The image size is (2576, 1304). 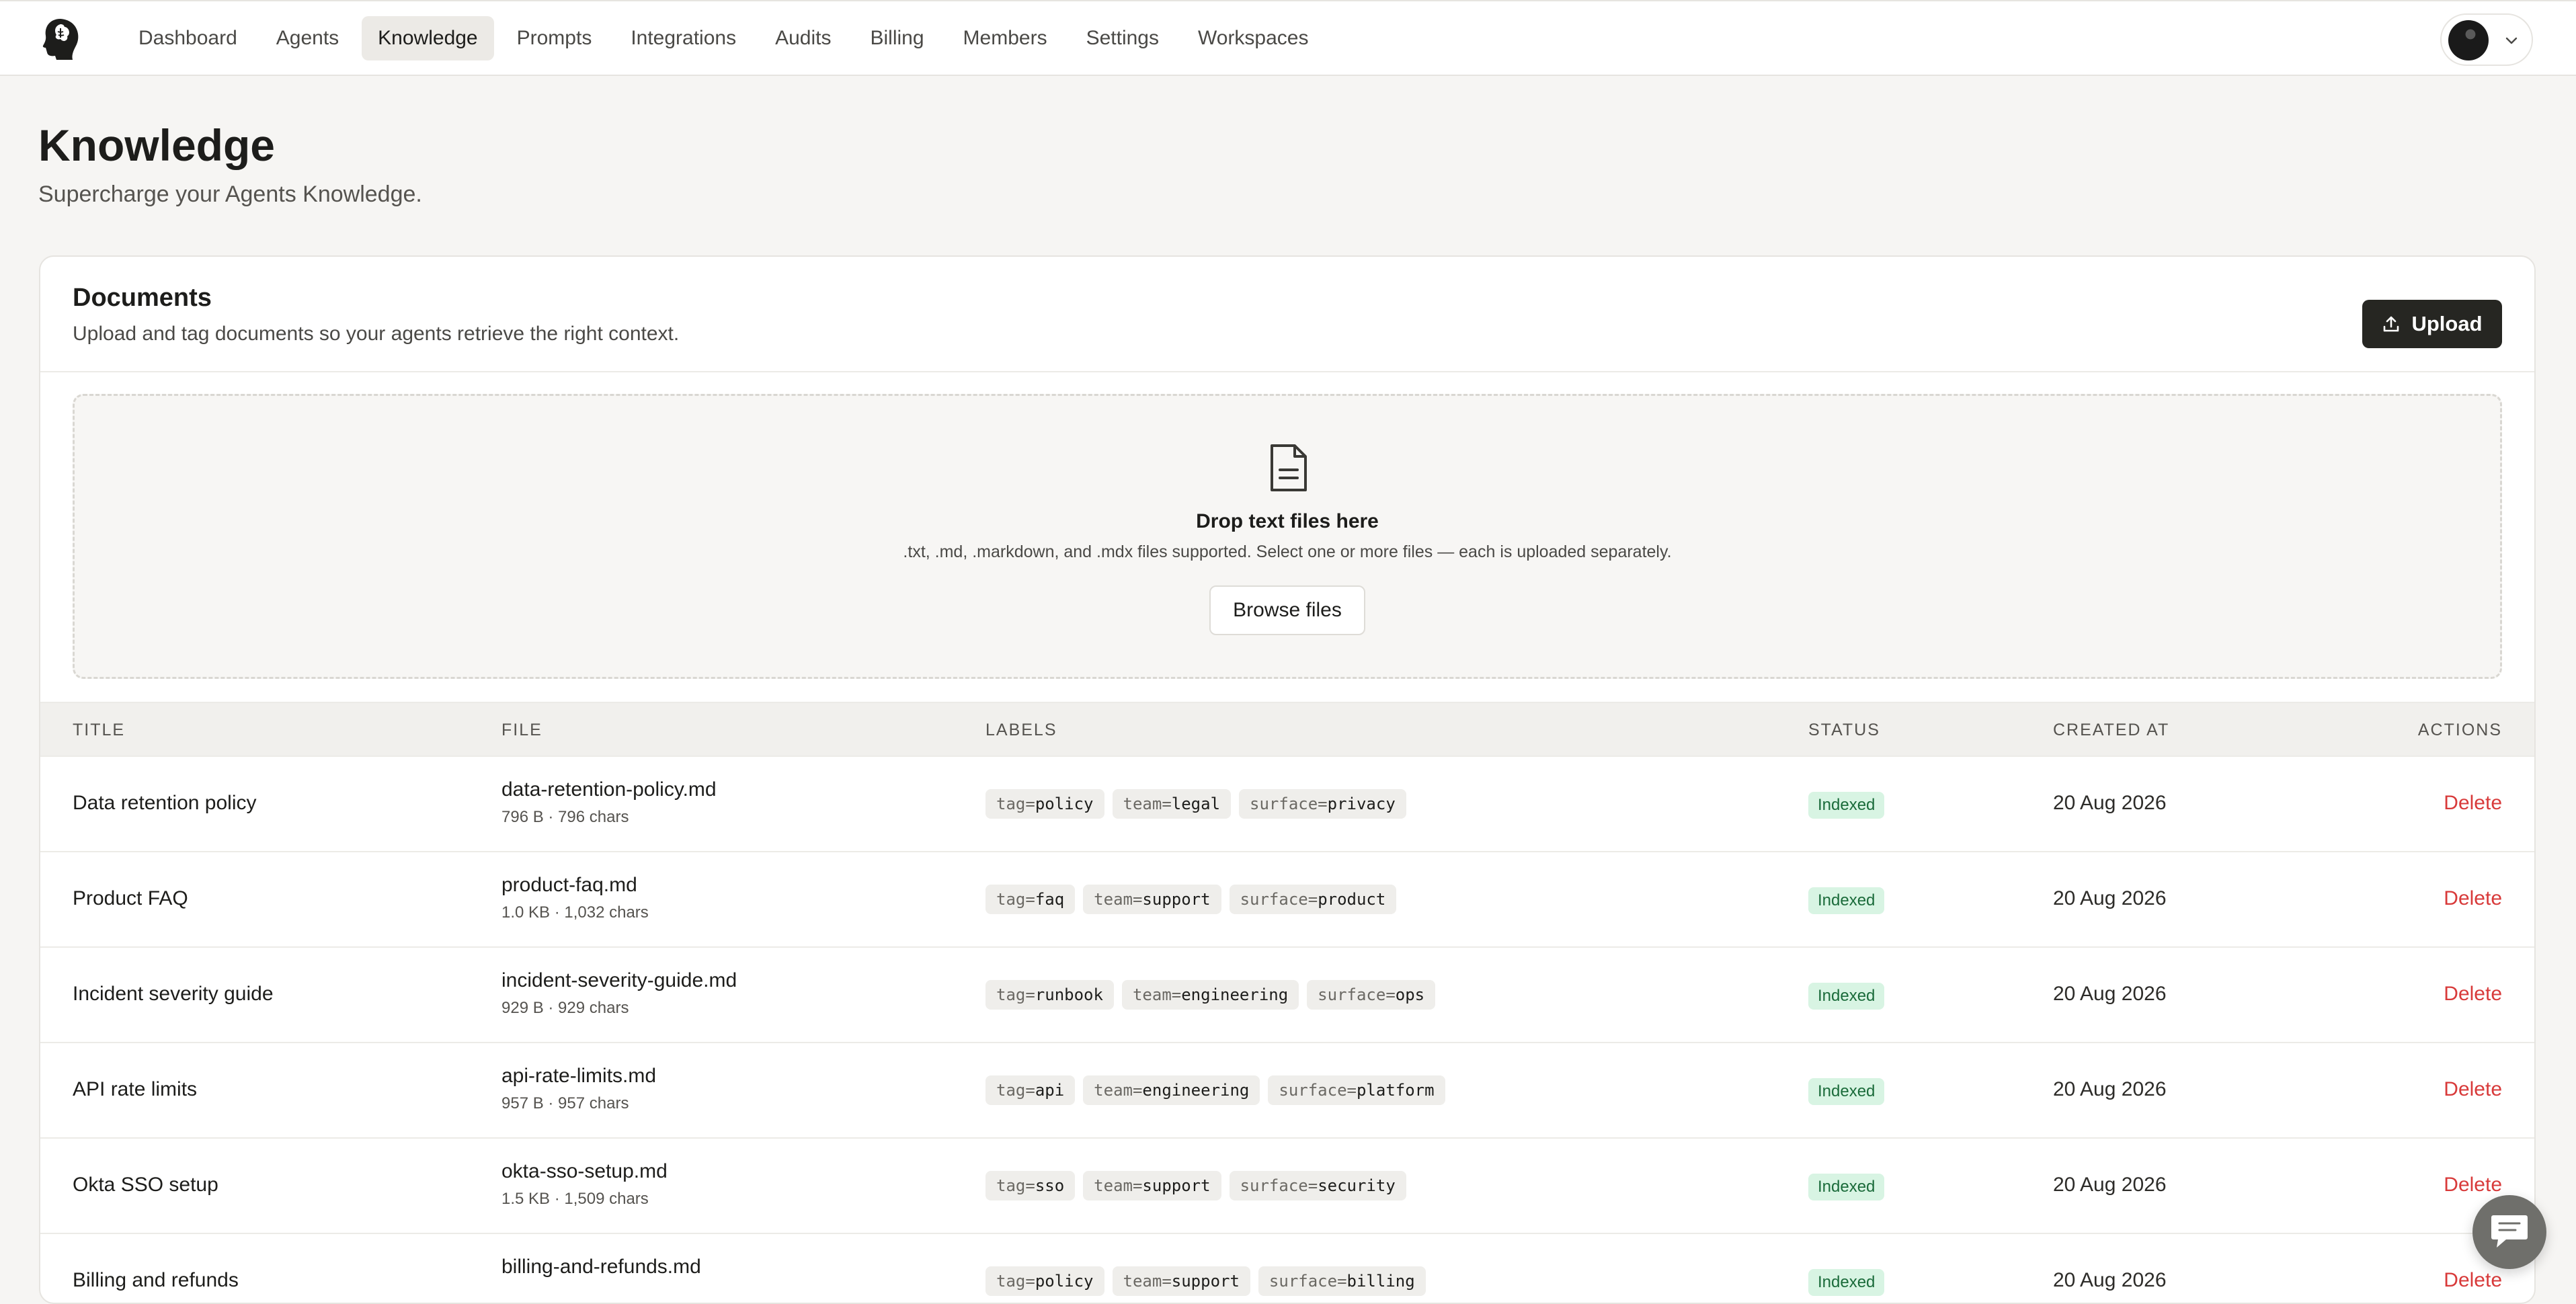 I want to click on labels-list: tag=runbook team=engineering surface=ops, so click(x=1210, y=995).